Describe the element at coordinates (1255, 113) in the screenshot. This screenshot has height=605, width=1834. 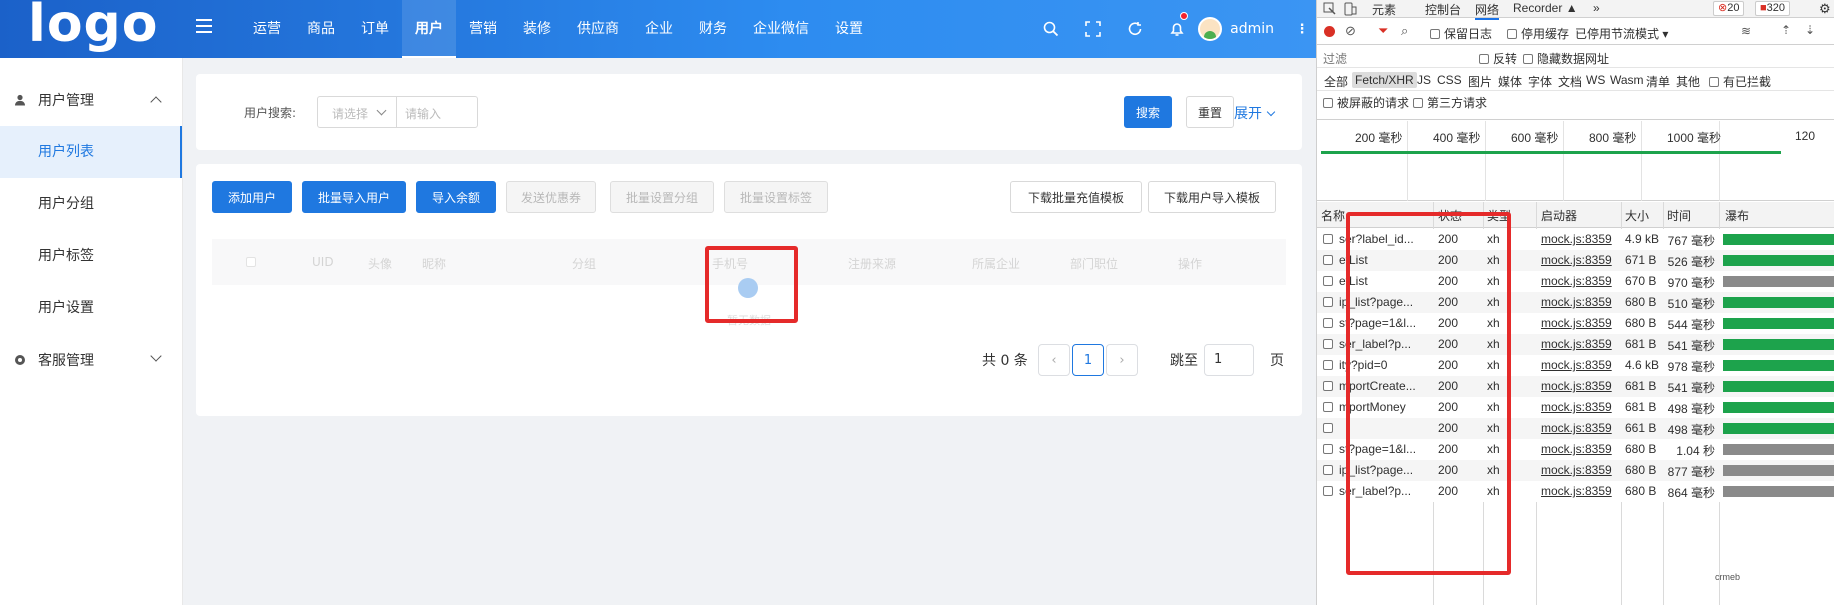
I see `expand-link: 展开` at that location.